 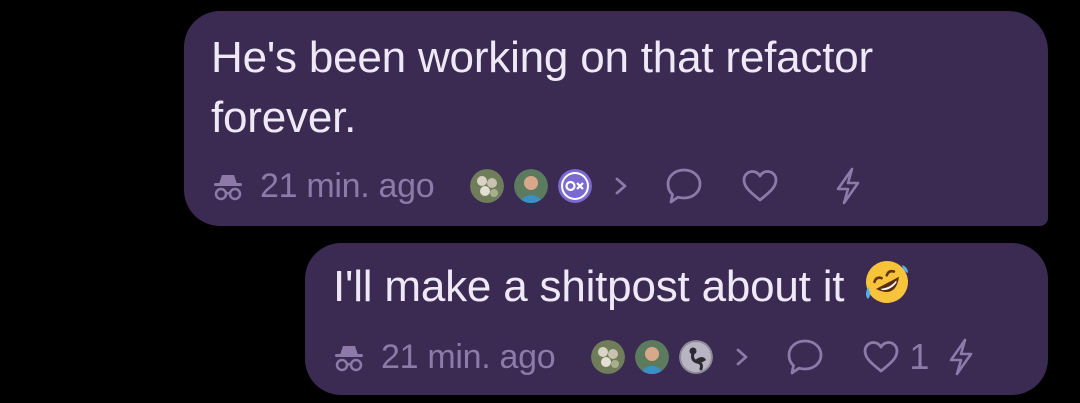 What do you see at coordinates (575, 186) in the screenshot?
I see `avatar-ox-icon` at bounding box center [575, 186].